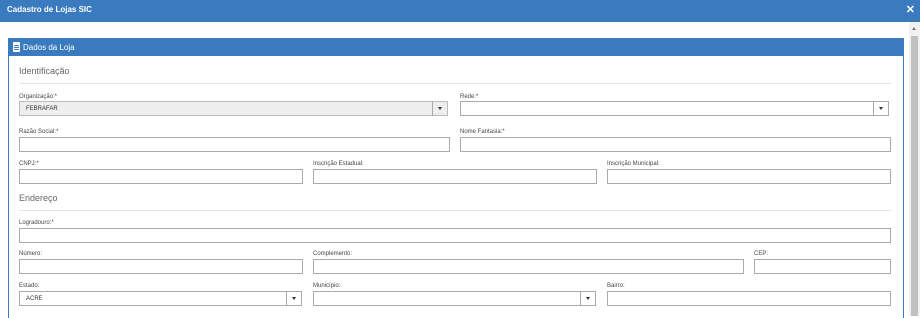  Describe the element at coordinates (633, 164) in the screenshot. I see `inscricao-municipal-label: Inscrição Municipal:` at that location.